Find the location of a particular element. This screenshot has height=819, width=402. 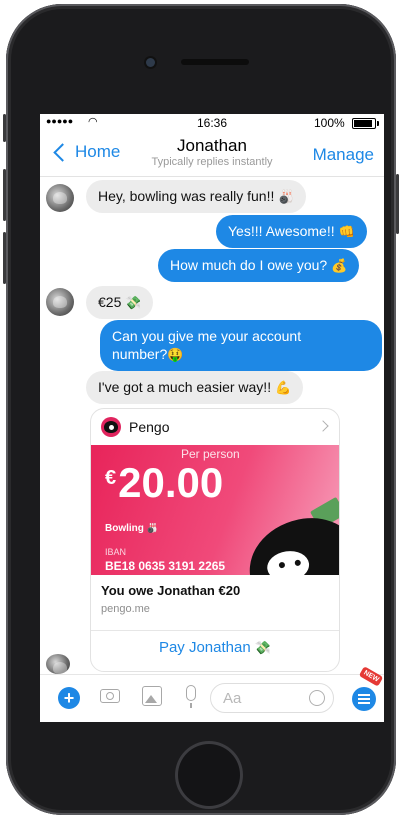

event-name: Bowling is located at coordinates (124, 528).